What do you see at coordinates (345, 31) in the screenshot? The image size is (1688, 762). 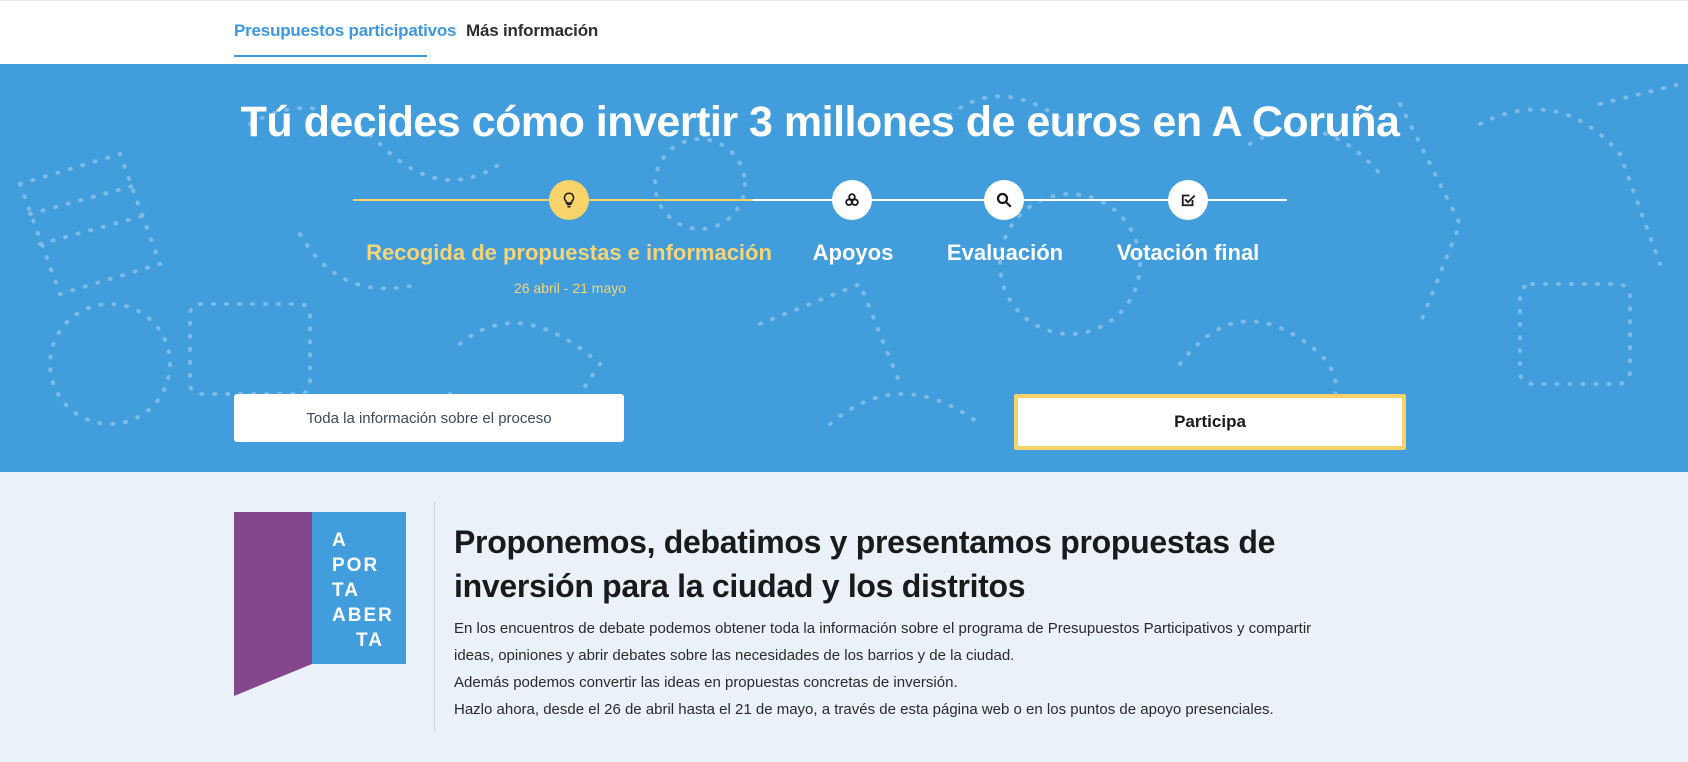 I see `tab-presupuestos-participativos: Presupuestos participativos` at bounding box center [345, 31].